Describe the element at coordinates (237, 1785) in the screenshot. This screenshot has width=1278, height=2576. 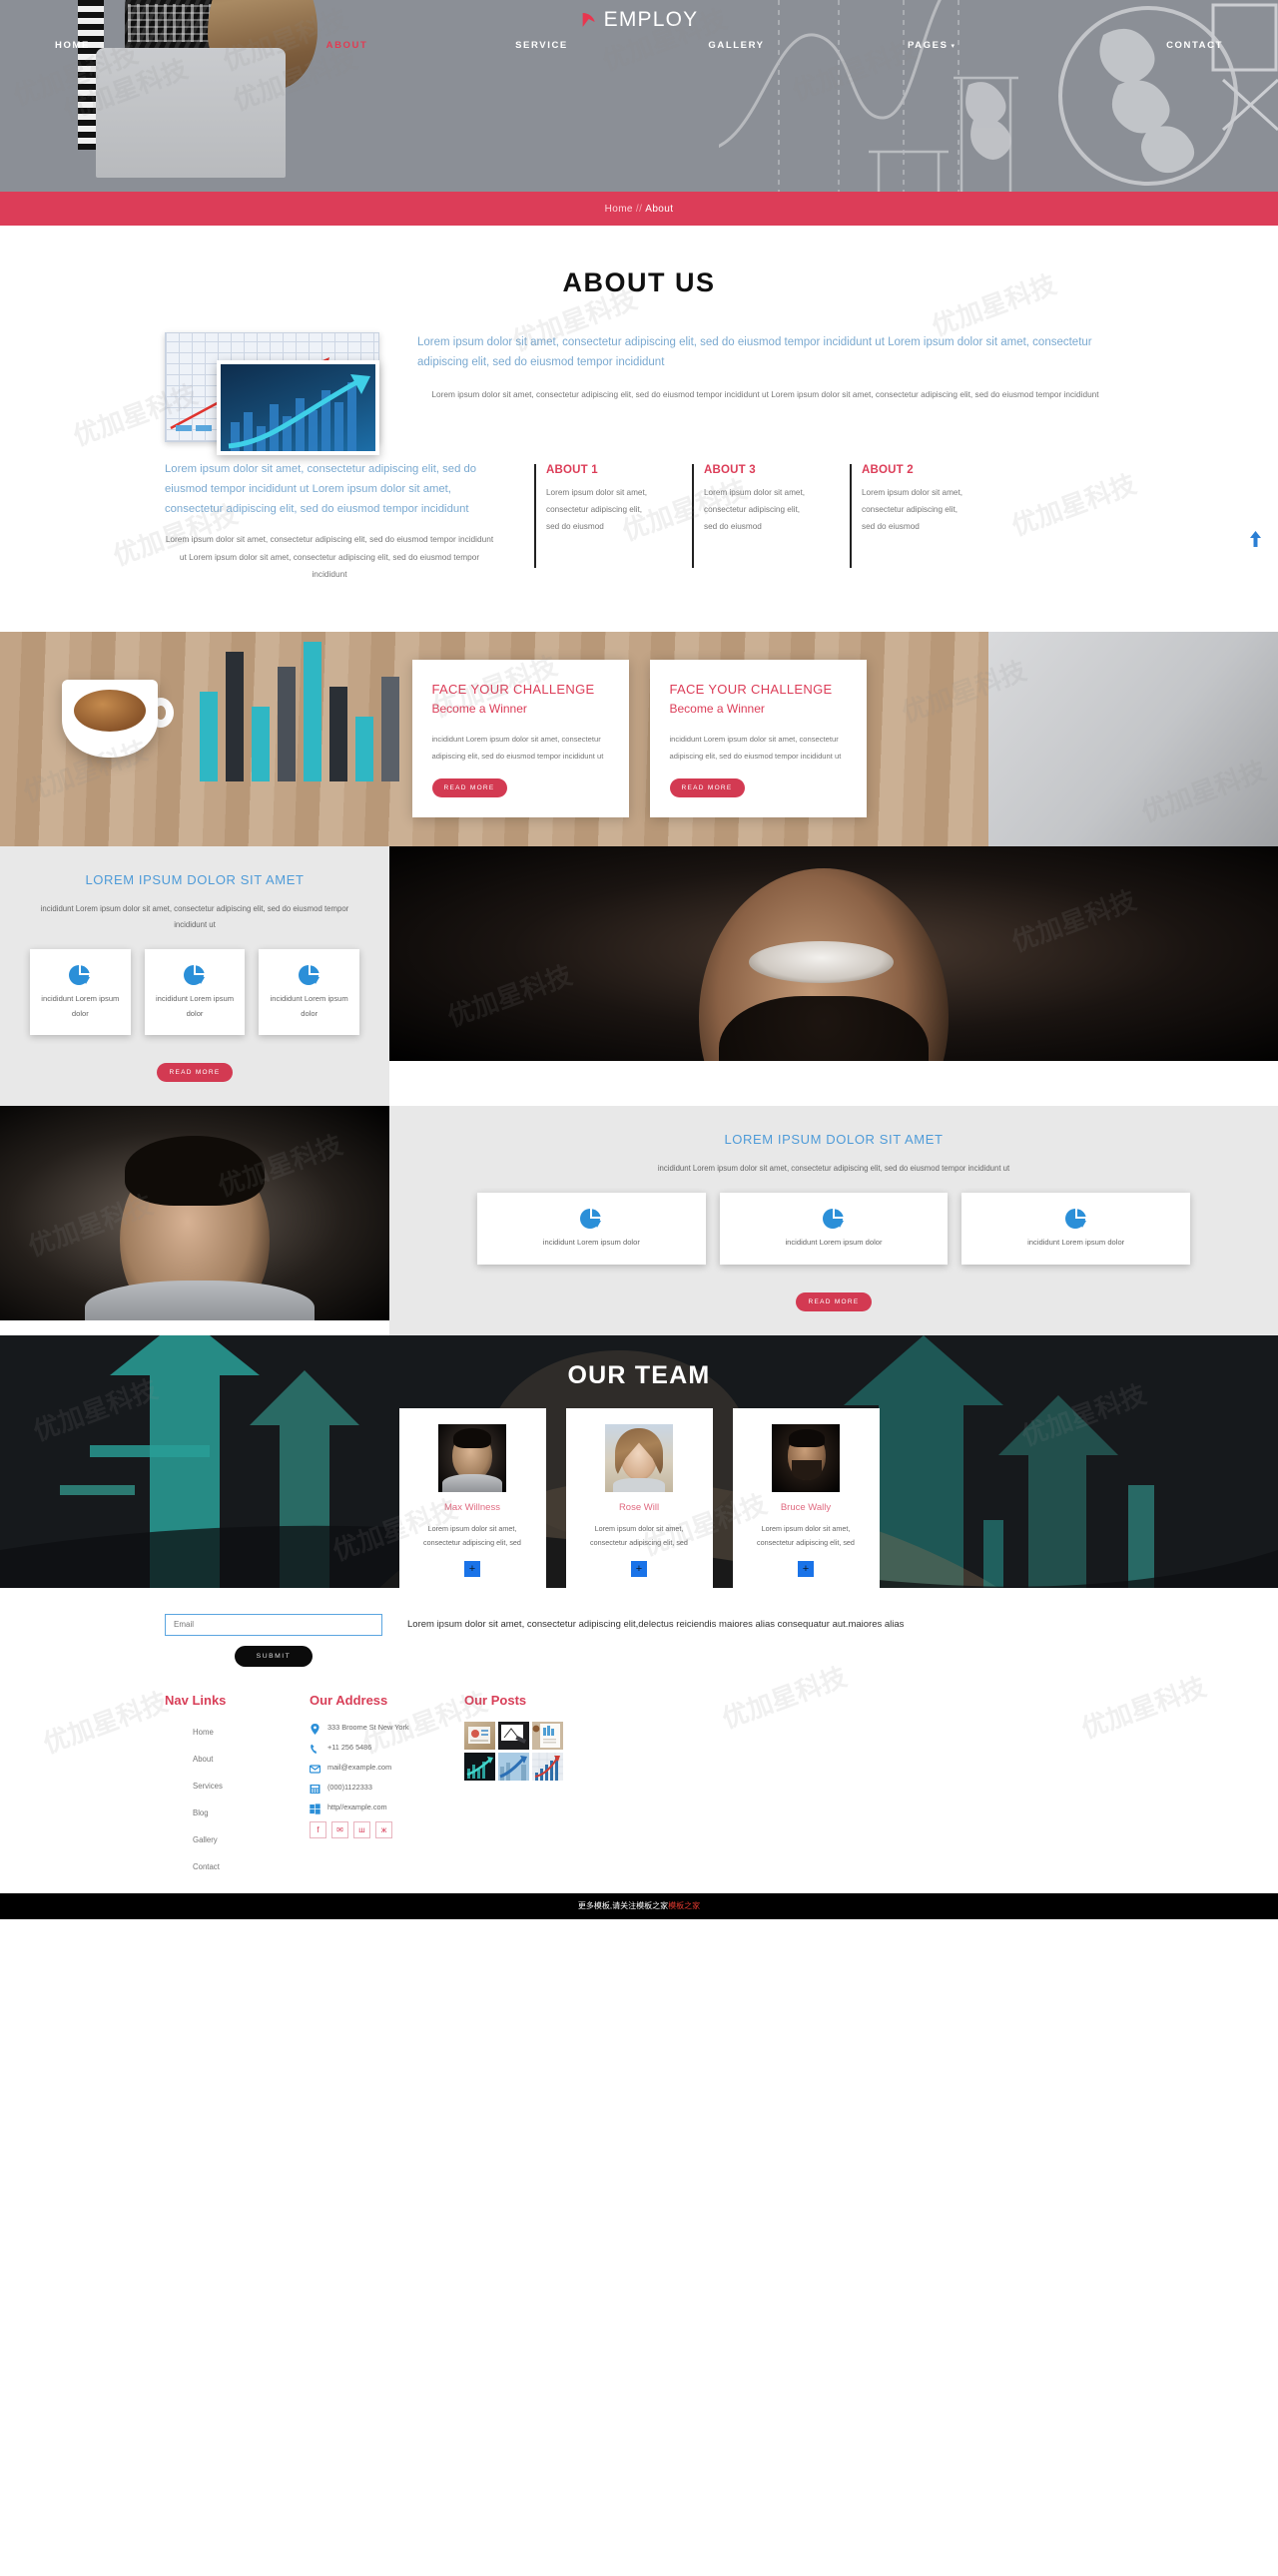
I see `list-item: Services` at that location.